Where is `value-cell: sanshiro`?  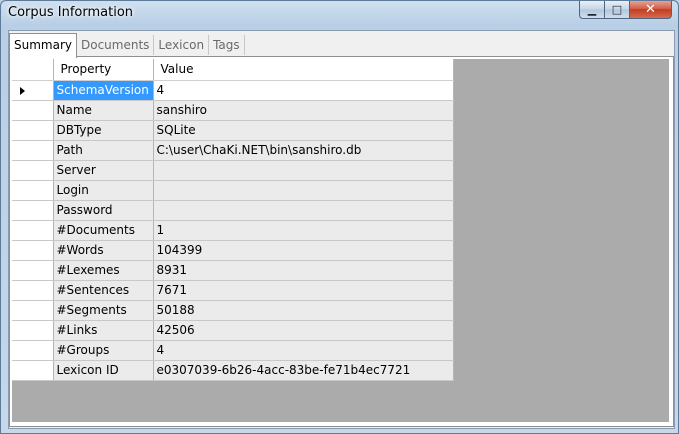
value-cell: sanshiro is located at coordinates (303, 110).